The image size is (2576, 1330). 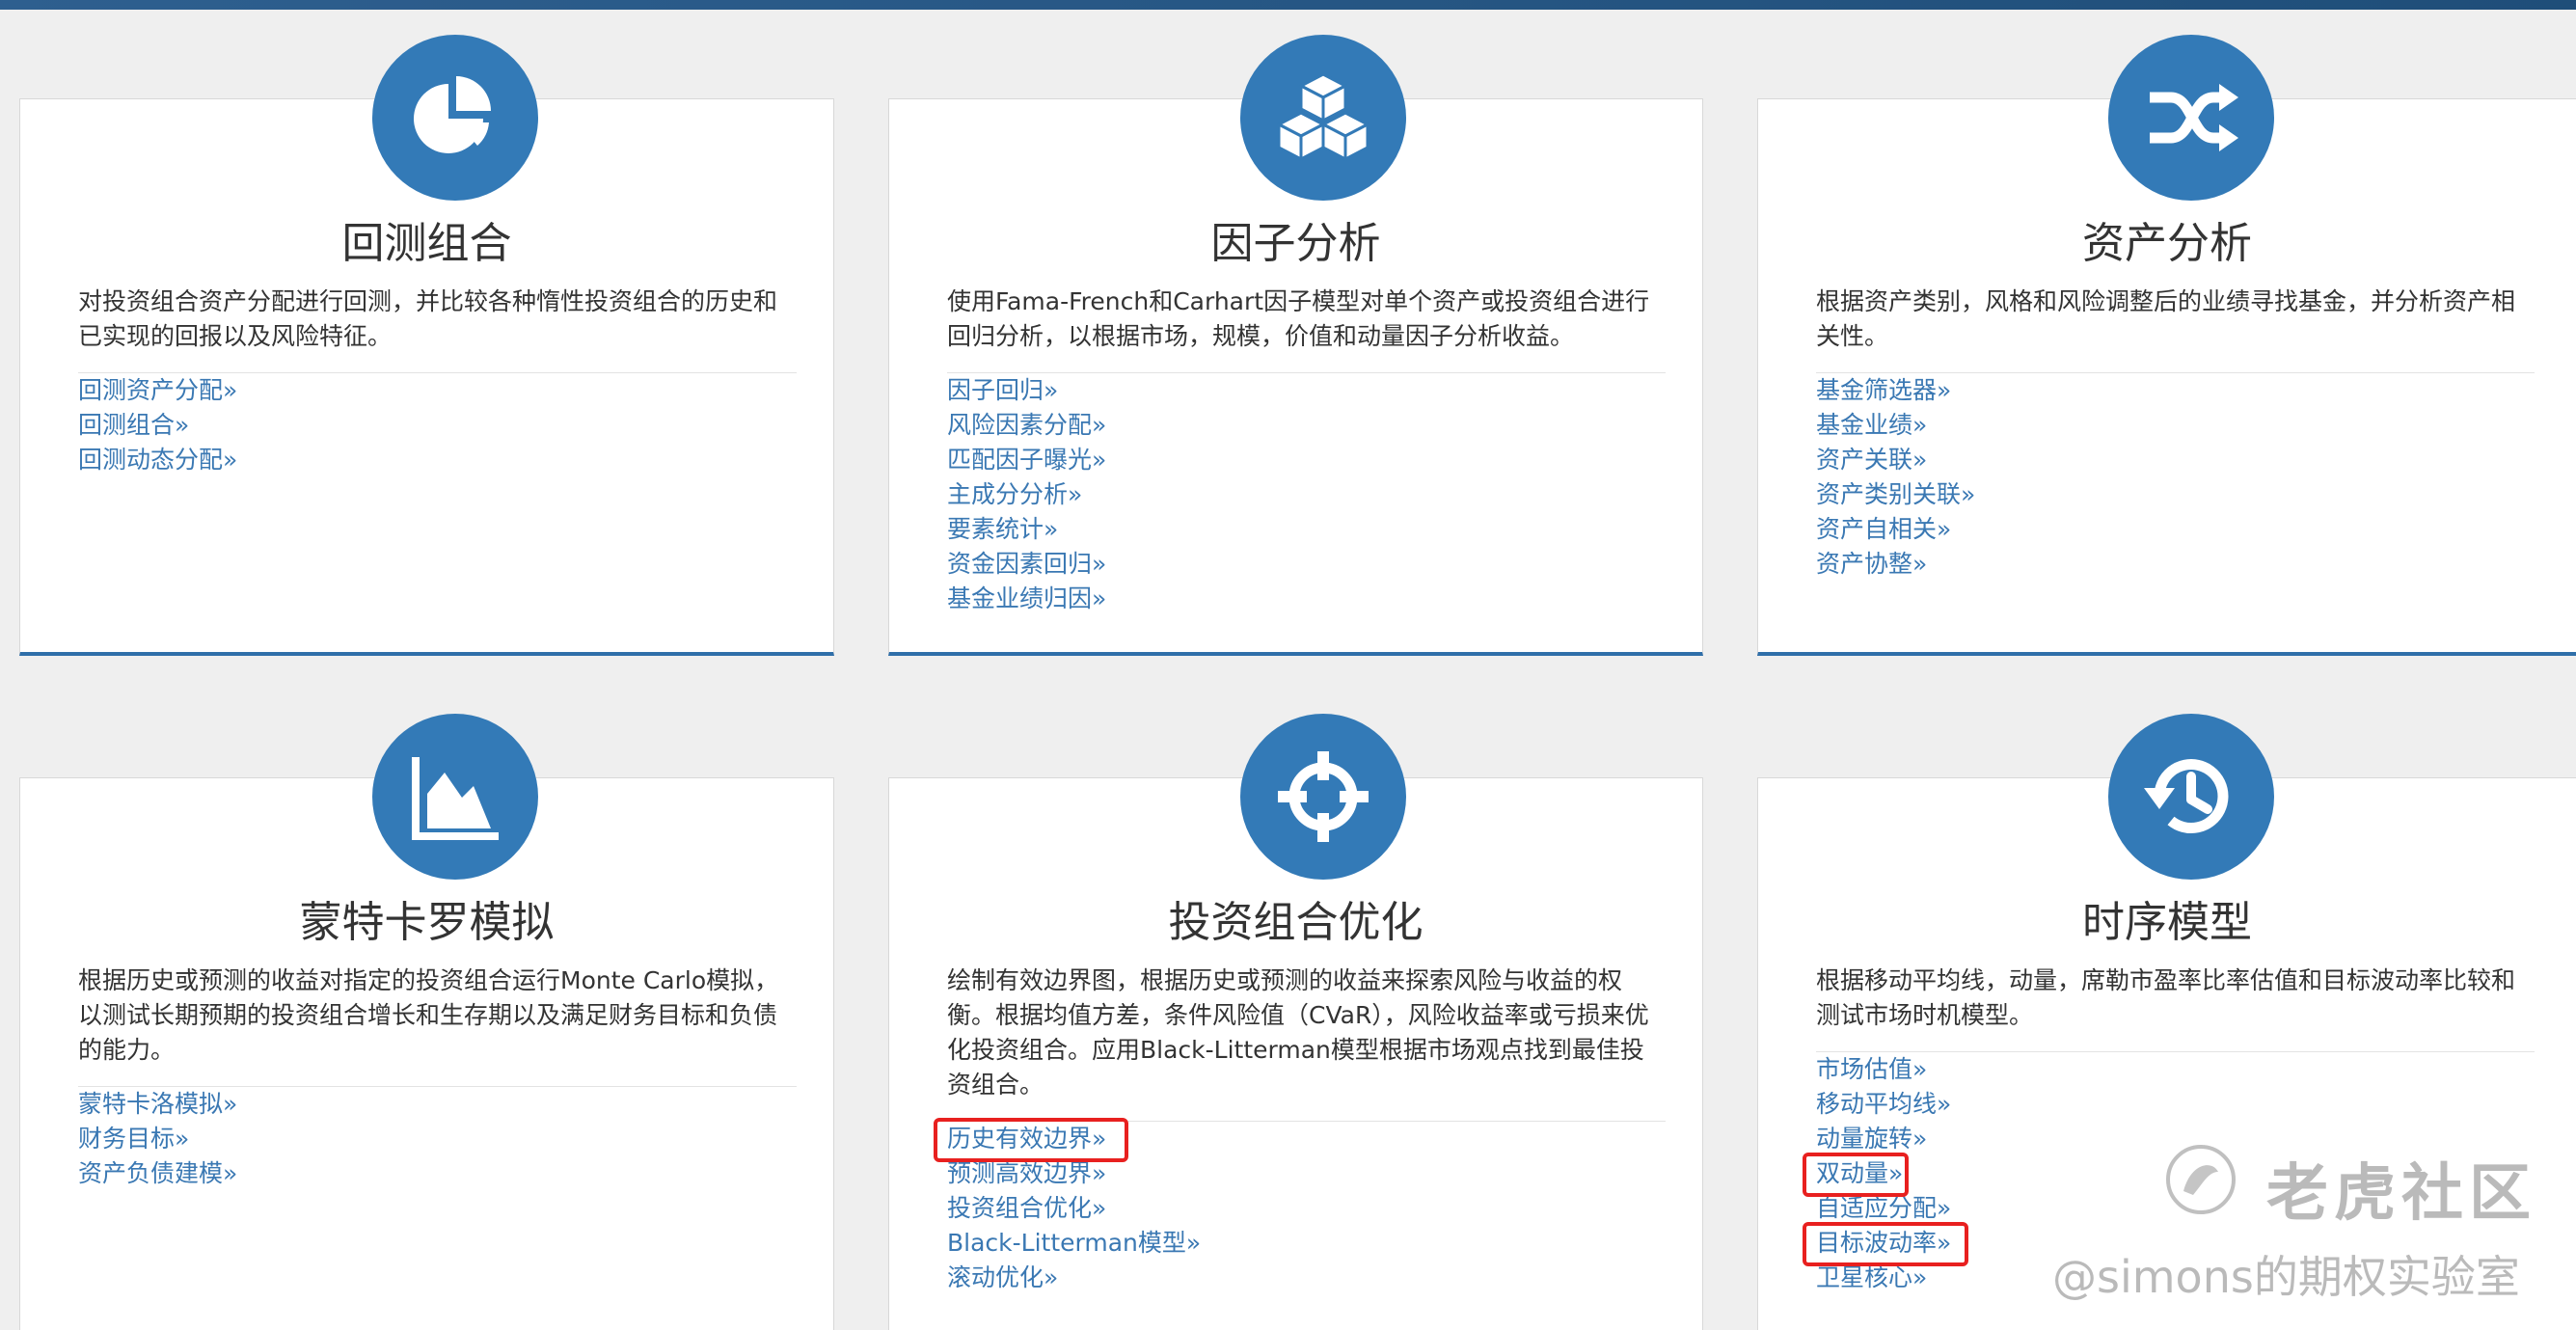 I want to click on link-asset-class-correlation: 资产类别关联», so click(x=1895, y=494).